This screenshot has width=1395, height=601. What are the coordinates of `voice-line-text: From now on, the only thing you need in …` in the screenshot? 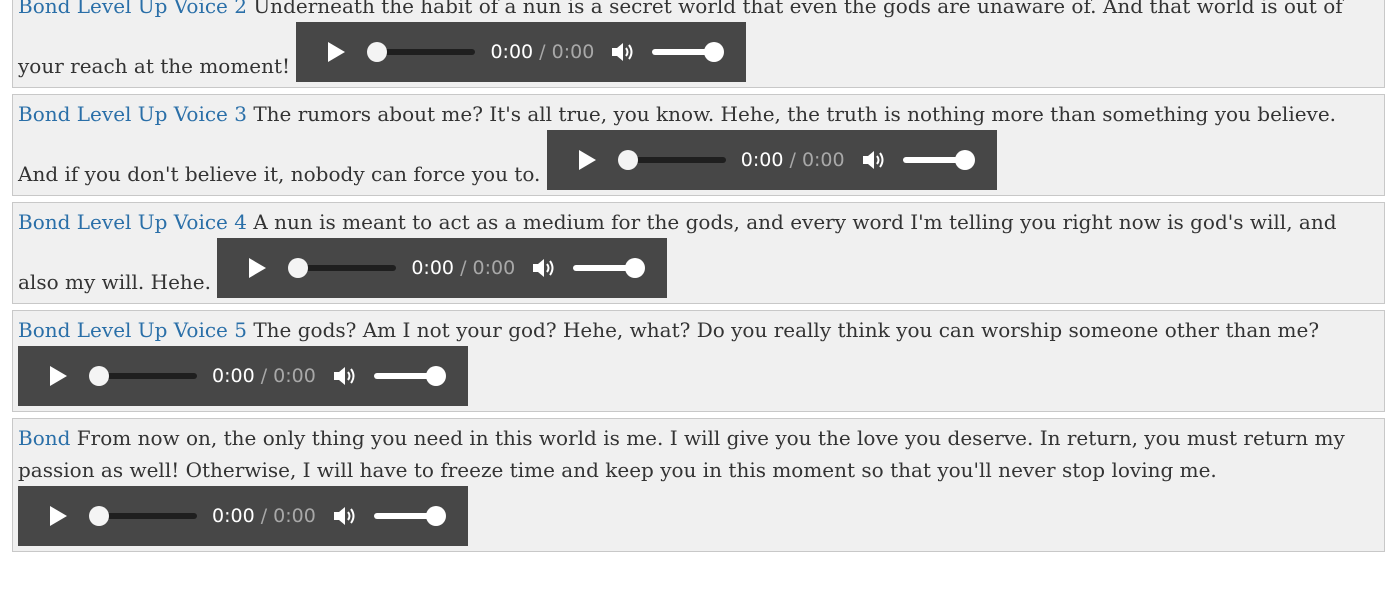 It's located at (681, 454).